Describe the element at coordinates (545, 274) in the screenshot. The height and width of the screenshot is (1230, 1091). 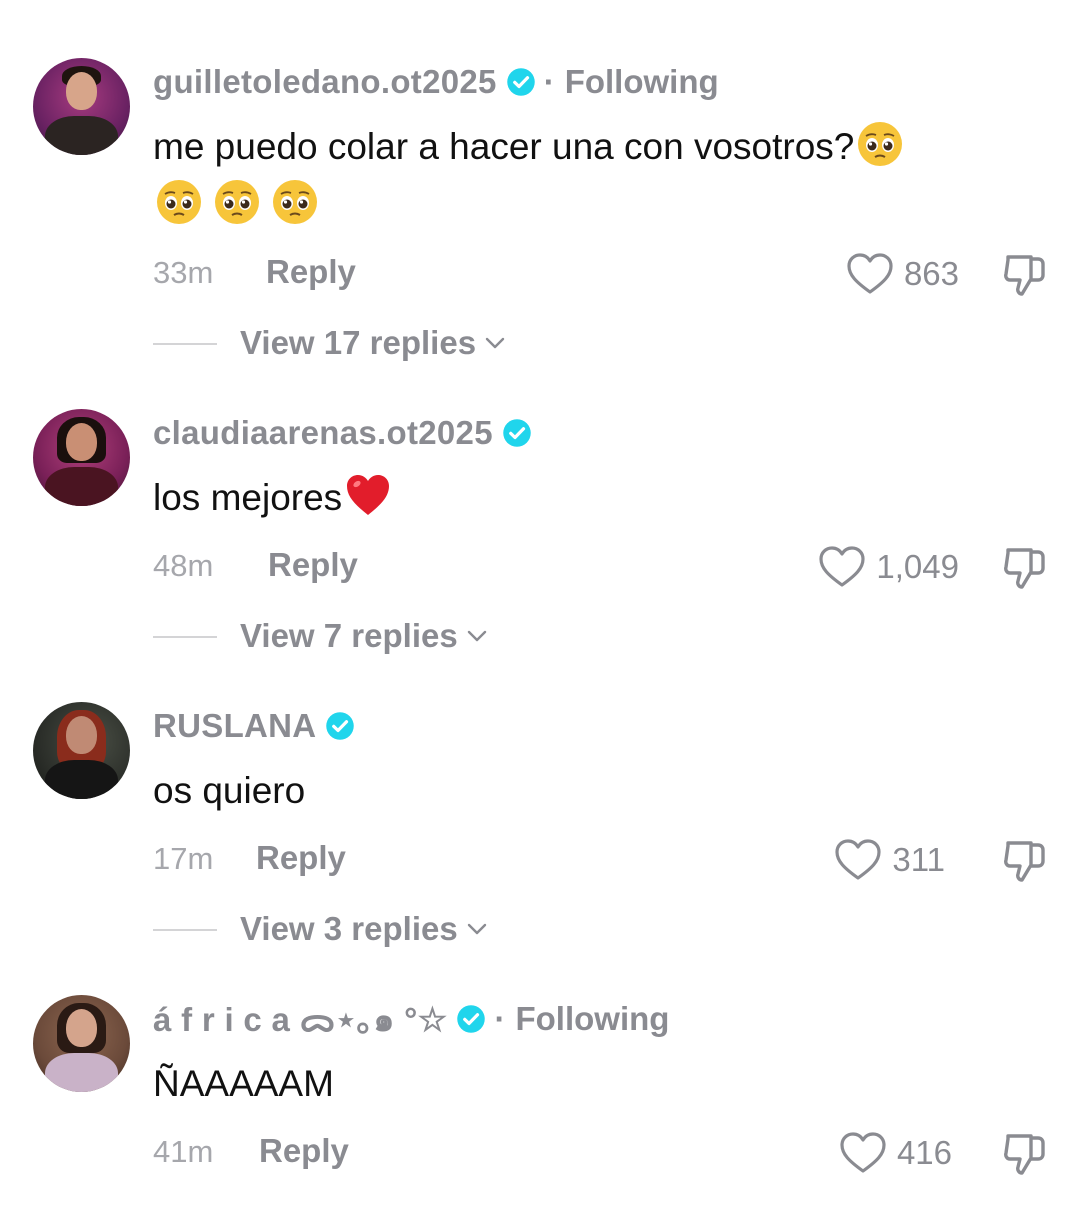
I see `comment-actions: 33m Reply 863` at that location.